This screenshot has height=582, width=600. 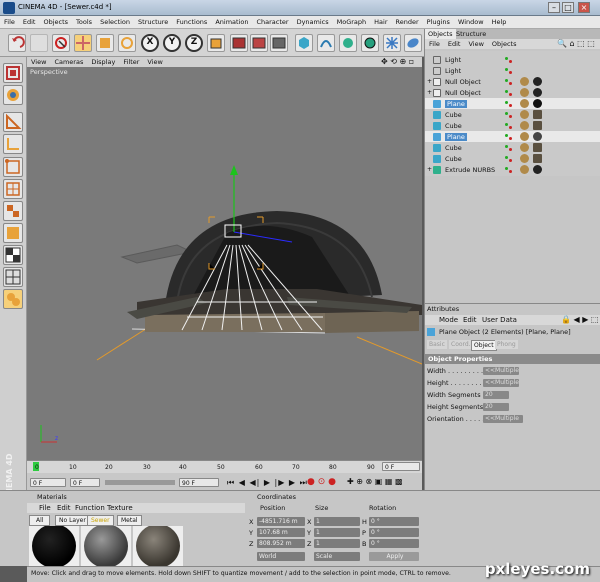 What do you see at coordinates (313, 22) in the screenshot?
I see `menu-dynamics: Dynamics` at bounding box center [313, 22].